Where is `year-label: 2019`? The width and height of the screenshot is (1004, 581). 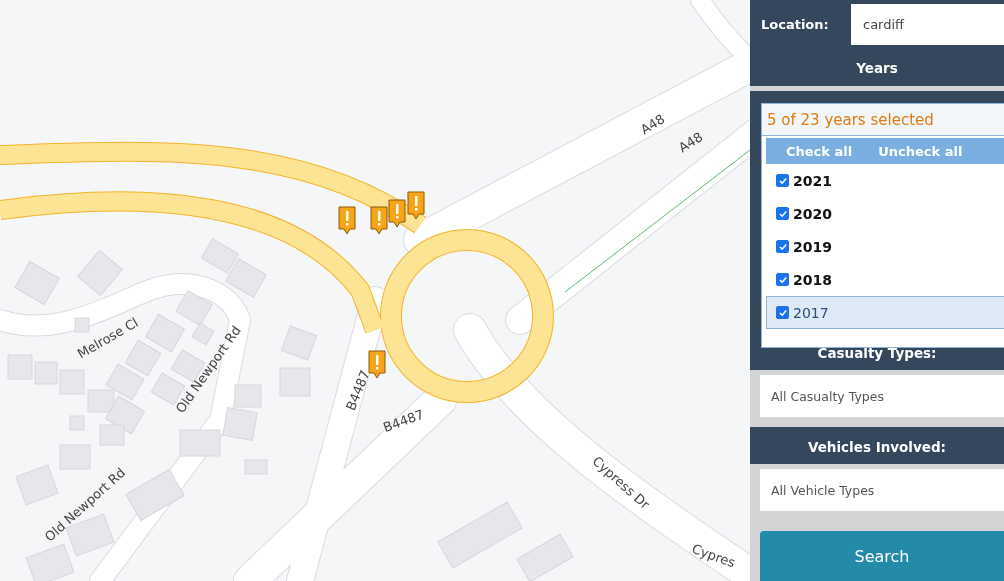 year-label: 2019 is located at coordinates (812, 246).